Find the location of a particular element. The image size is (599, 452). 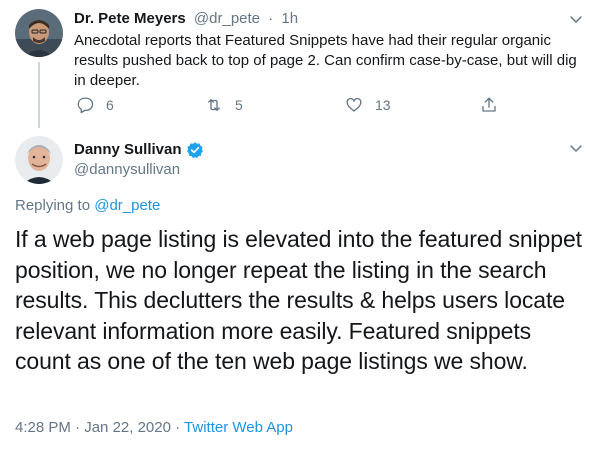

like-count: 13 is located at coordinates (383, 105).